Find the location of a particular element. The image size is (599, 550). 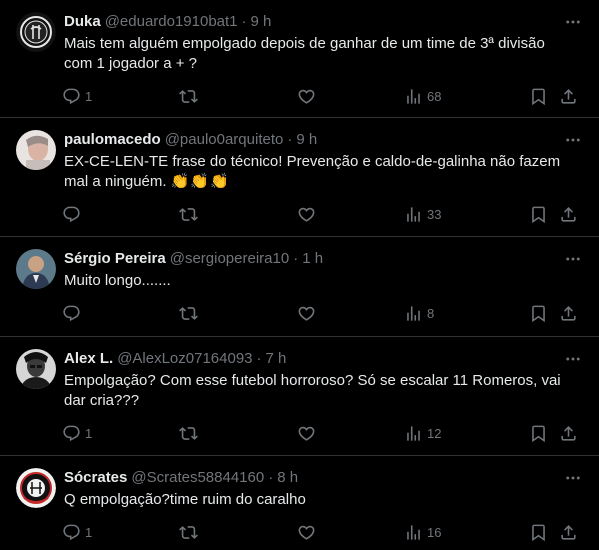

views-button: 33 is located at coordinates (466, 214).